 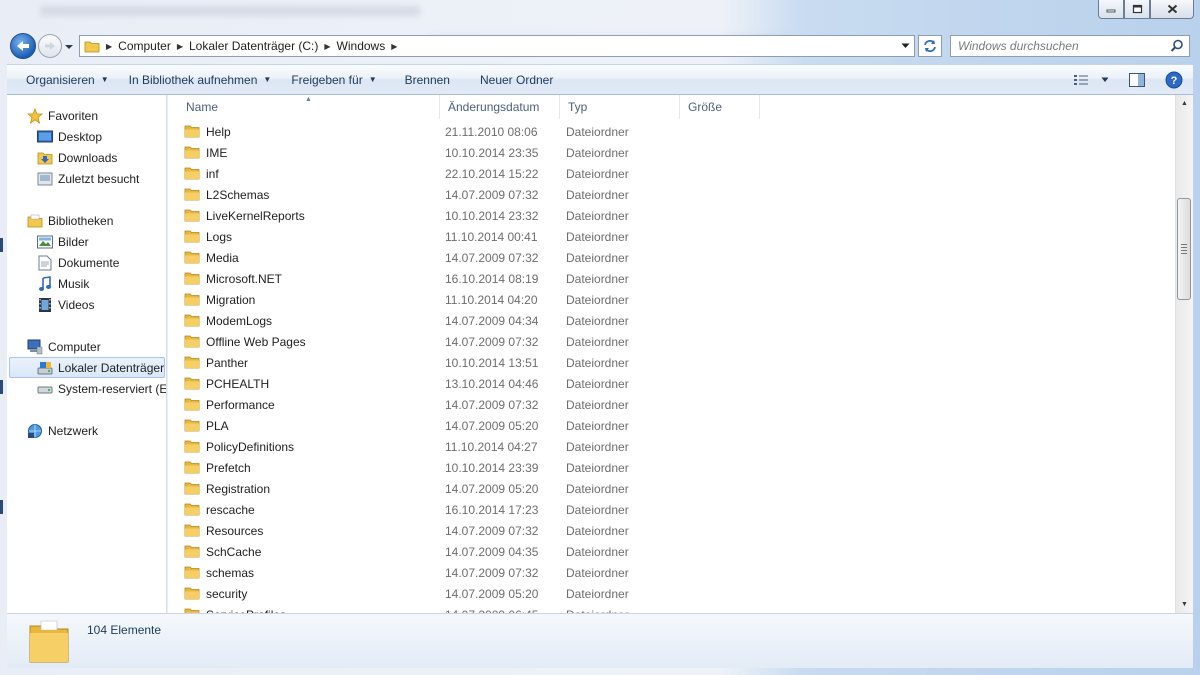 What do you see at coordinates (1081, 79) in the screenshot?
I see `change-view-button` at bounding box center [1081, 79].